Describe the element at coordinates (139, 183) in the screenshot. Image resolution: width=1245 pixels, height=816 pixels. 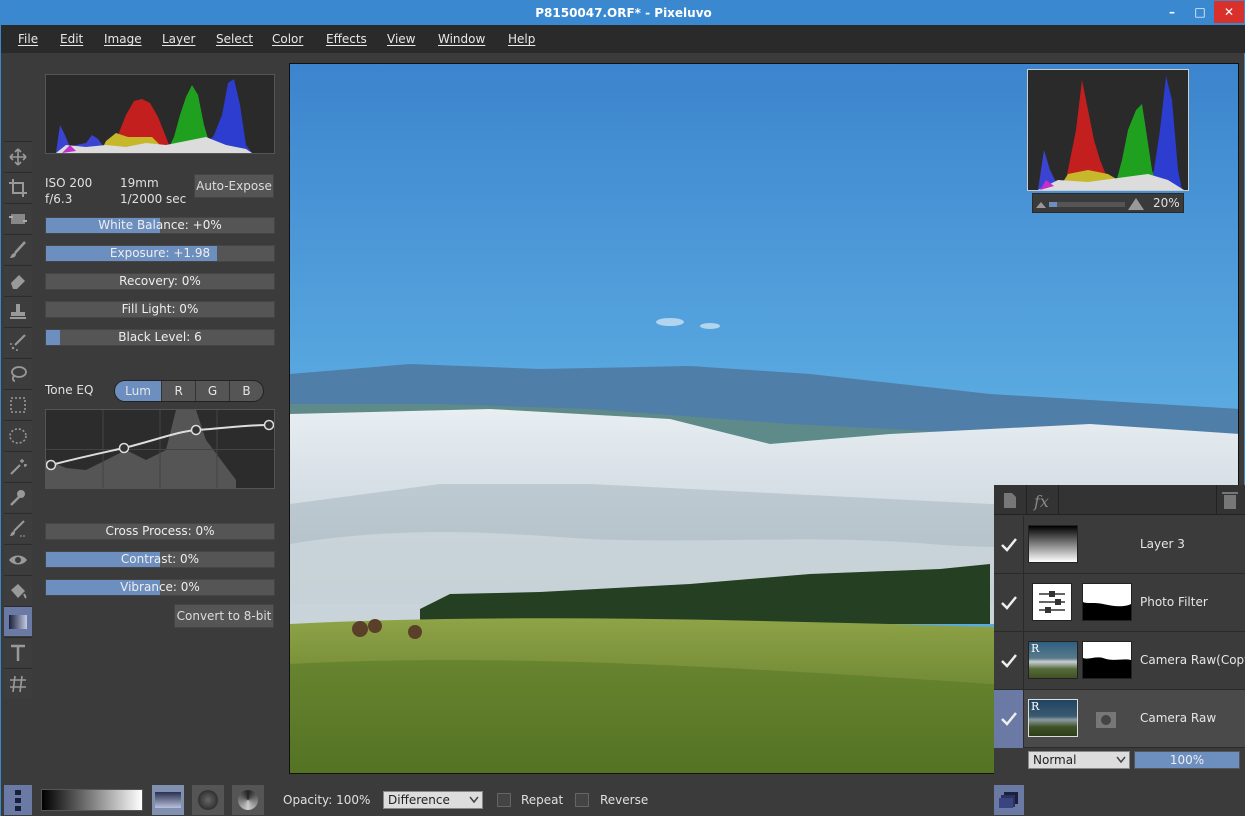
I see `focal-length: 19mm` at that location.